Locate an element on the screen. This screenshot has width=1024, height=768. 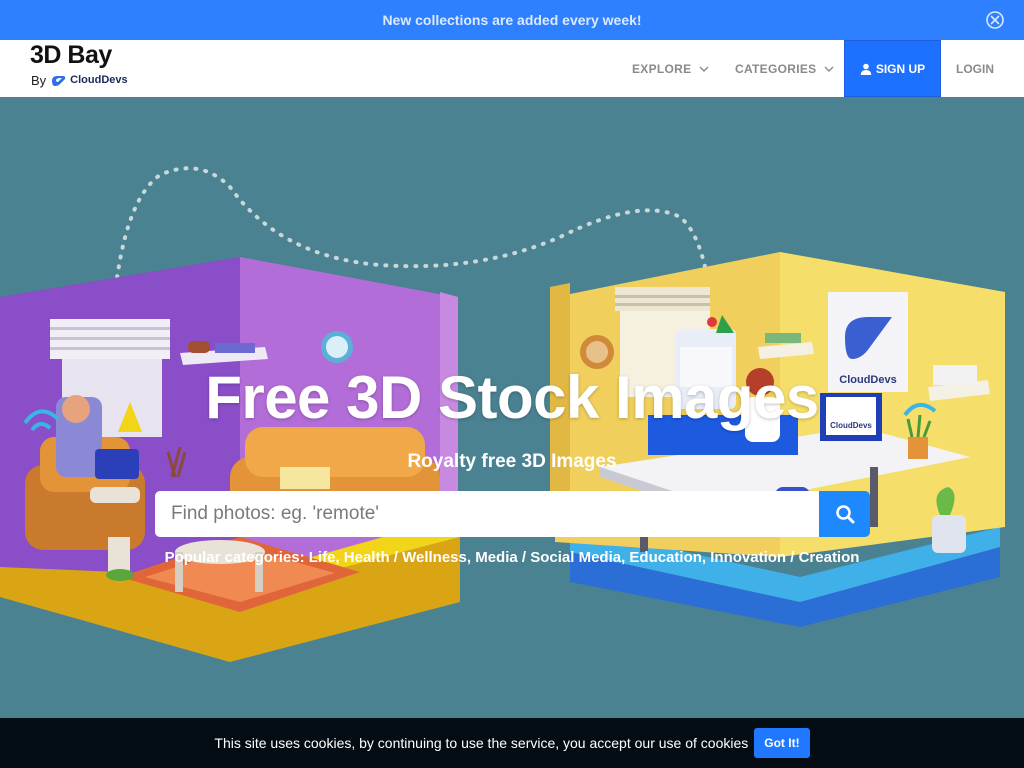
hero-title: Free 3D Stock Images is located at coordinates (512, 397).